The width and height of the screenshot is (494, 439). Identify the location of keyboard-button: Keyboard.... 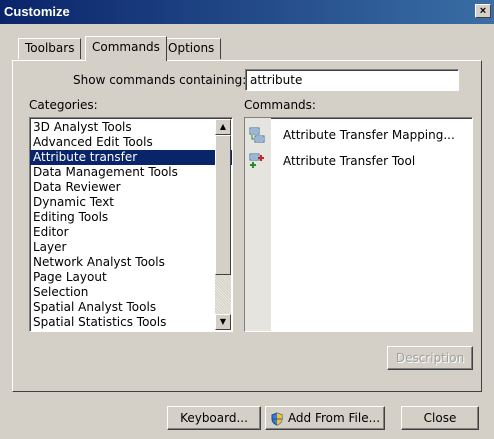
(214, 418).